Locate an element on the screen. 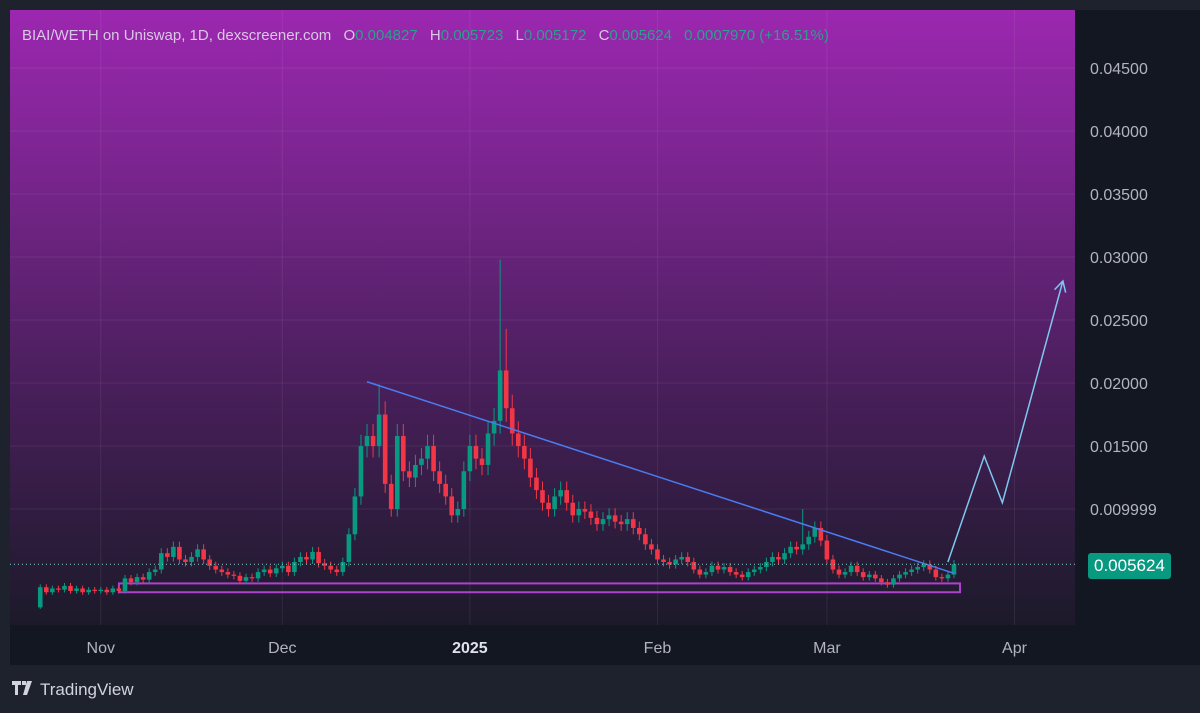 The image size is (1200, 713). y-tick-label: 0.04500 is located at coordinates (1119, 69).